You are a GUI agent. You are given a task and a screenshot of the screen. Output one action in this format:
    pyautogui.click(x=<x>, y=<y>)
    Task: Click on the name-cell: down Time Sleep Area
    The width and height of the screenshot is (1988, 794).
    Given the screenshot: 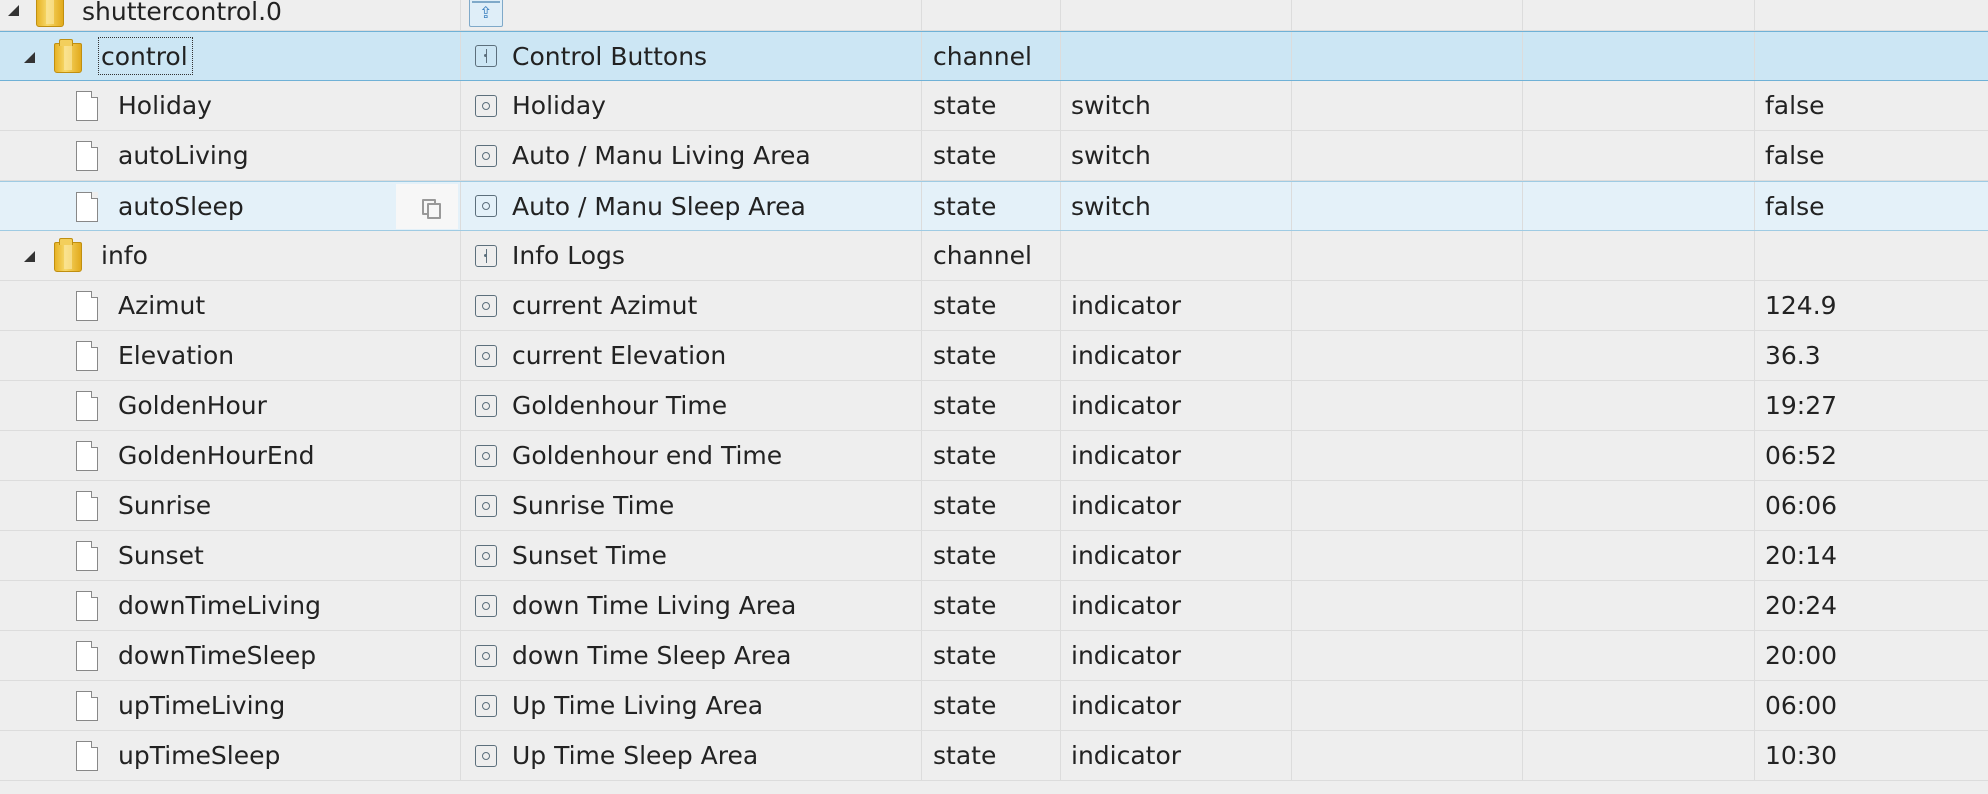 What is the action you would take?
    pyautogui.click(x=690, y=655)
    